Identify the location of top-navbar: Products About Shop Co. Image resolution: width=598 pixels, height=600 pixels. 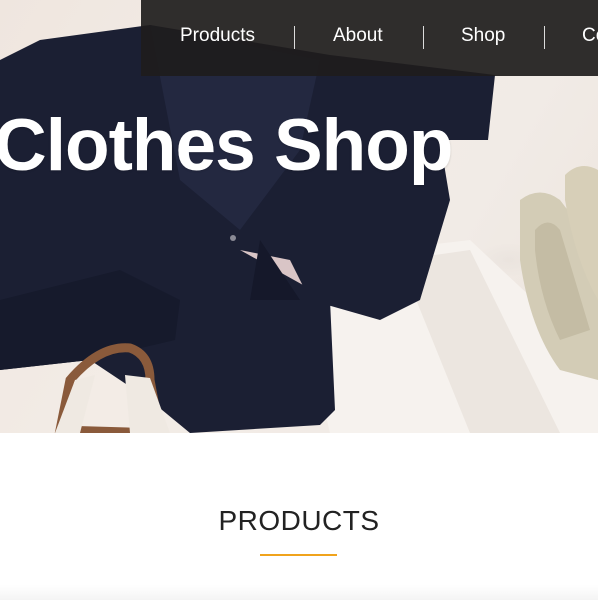
(369, 38).